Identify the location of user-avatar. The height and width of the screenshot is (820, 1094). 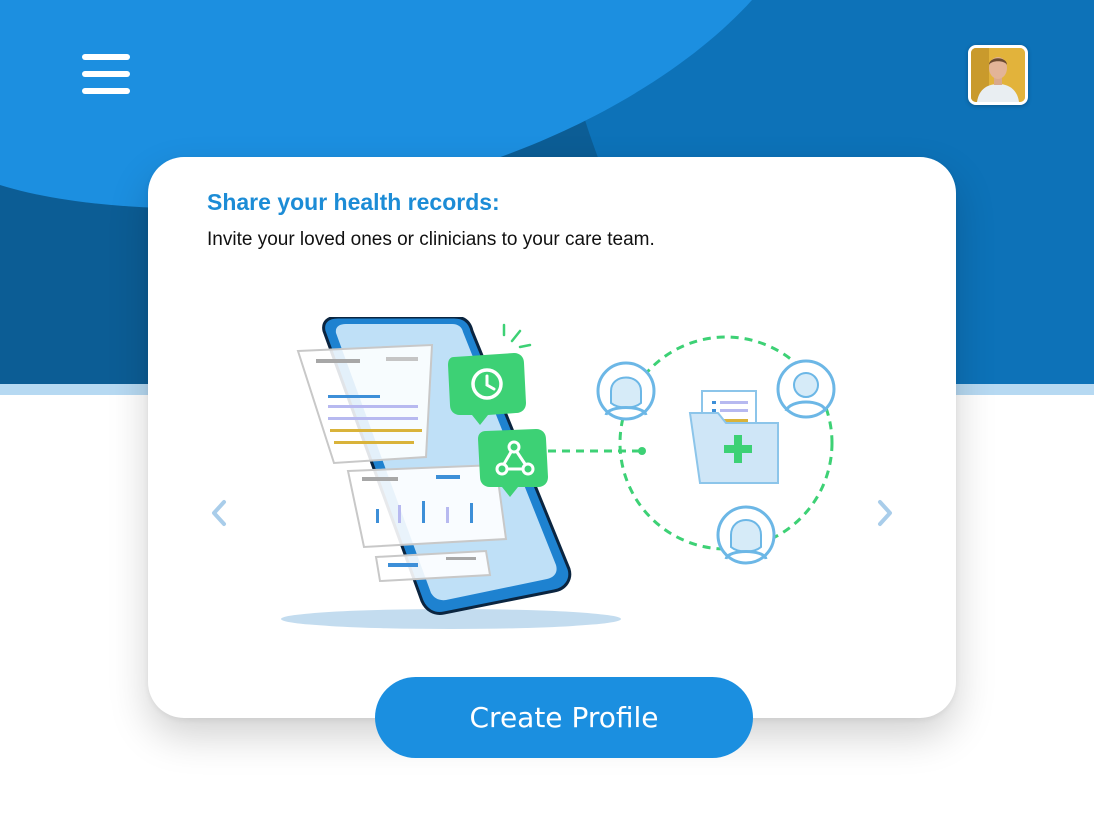
(998, 75).